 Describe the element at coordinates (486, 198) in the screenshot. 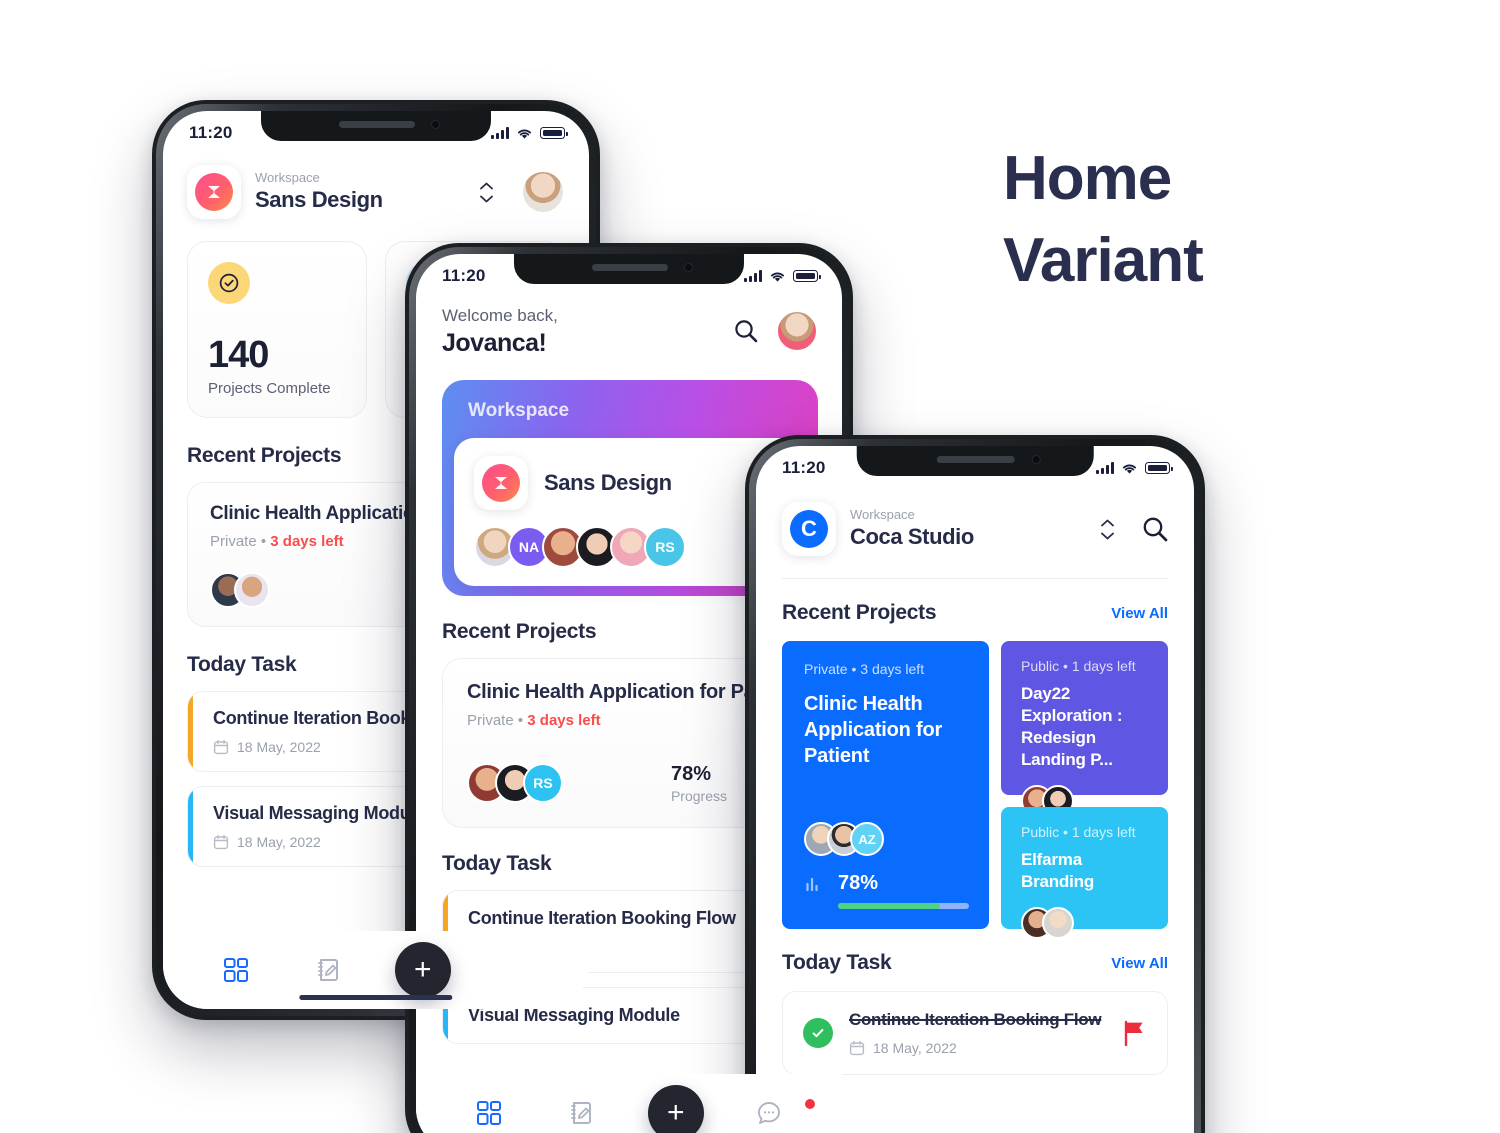

I see `chevron-down-icon` at that location.